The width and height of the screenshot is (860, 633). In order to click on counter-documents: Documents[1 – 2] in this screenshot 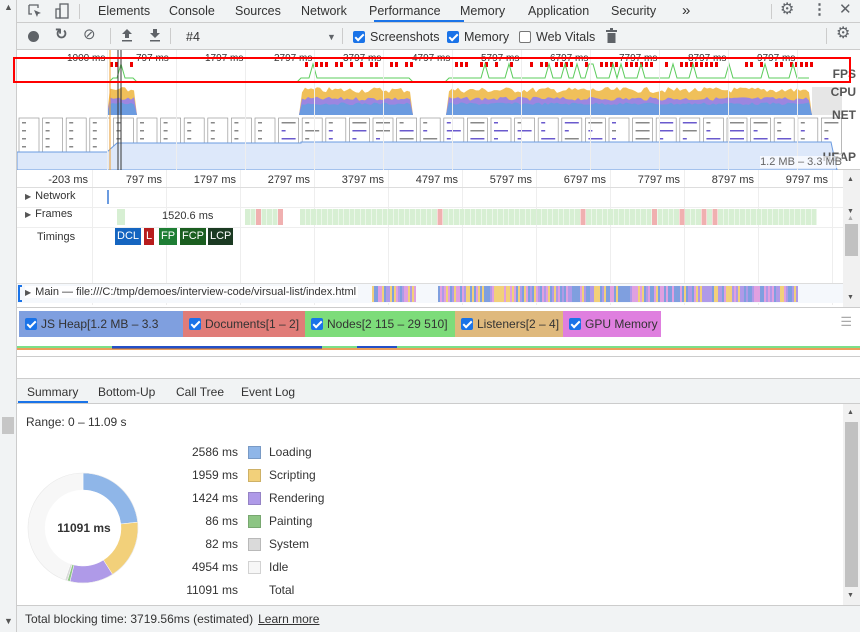, I will do `click(244, 324)`.